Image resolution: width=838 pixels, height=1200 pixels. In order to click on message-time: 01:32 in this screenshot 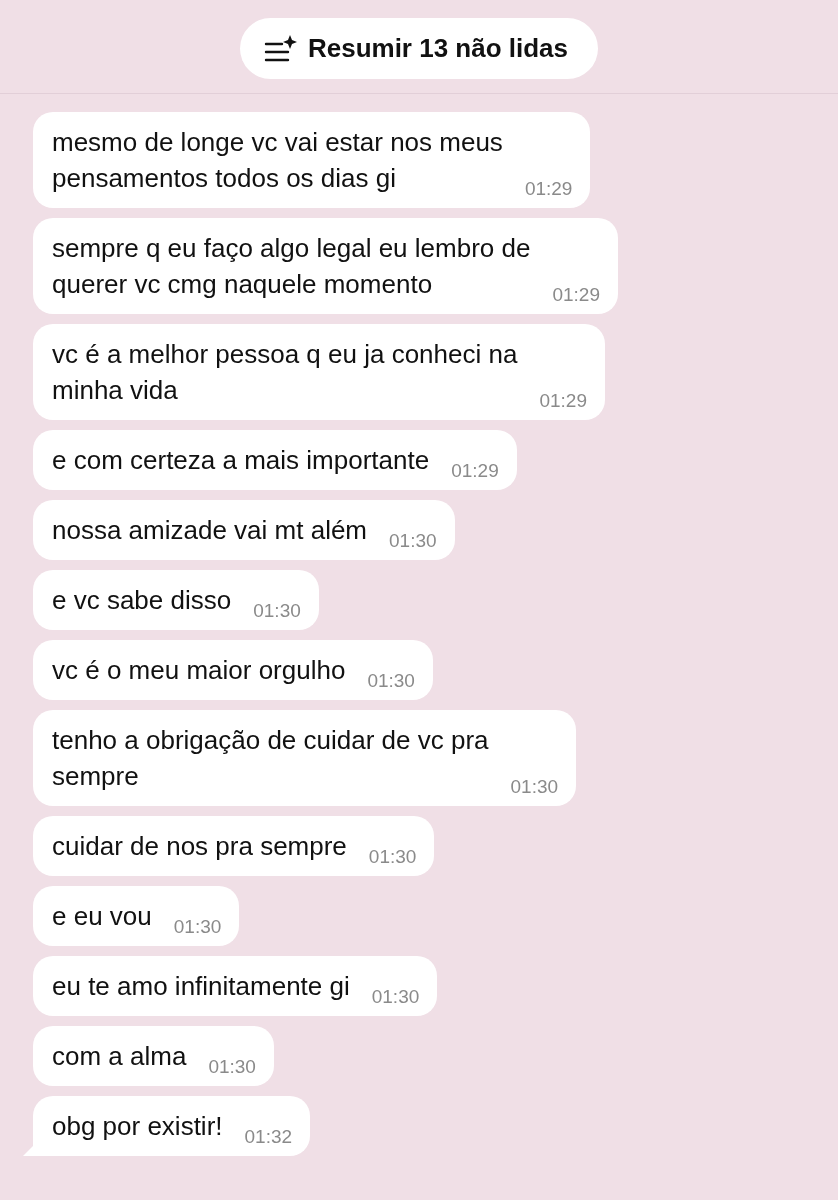, I will do `click(268, 1137)`.